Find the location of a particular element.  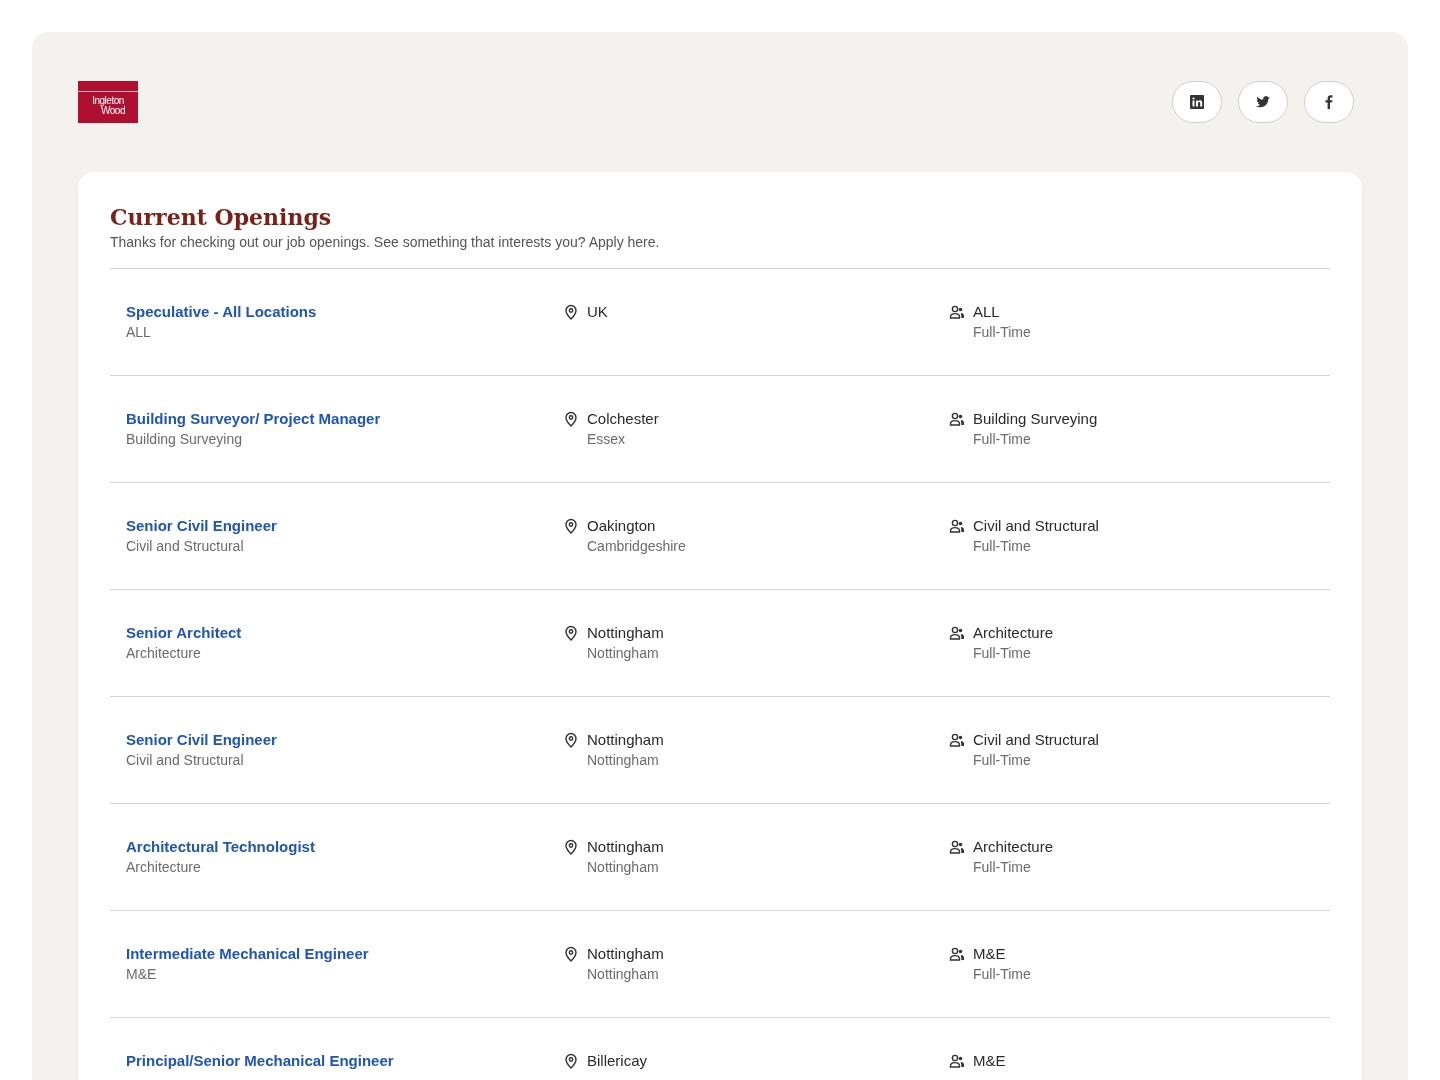

job-department: ALL is located at coordinates (987, 311).